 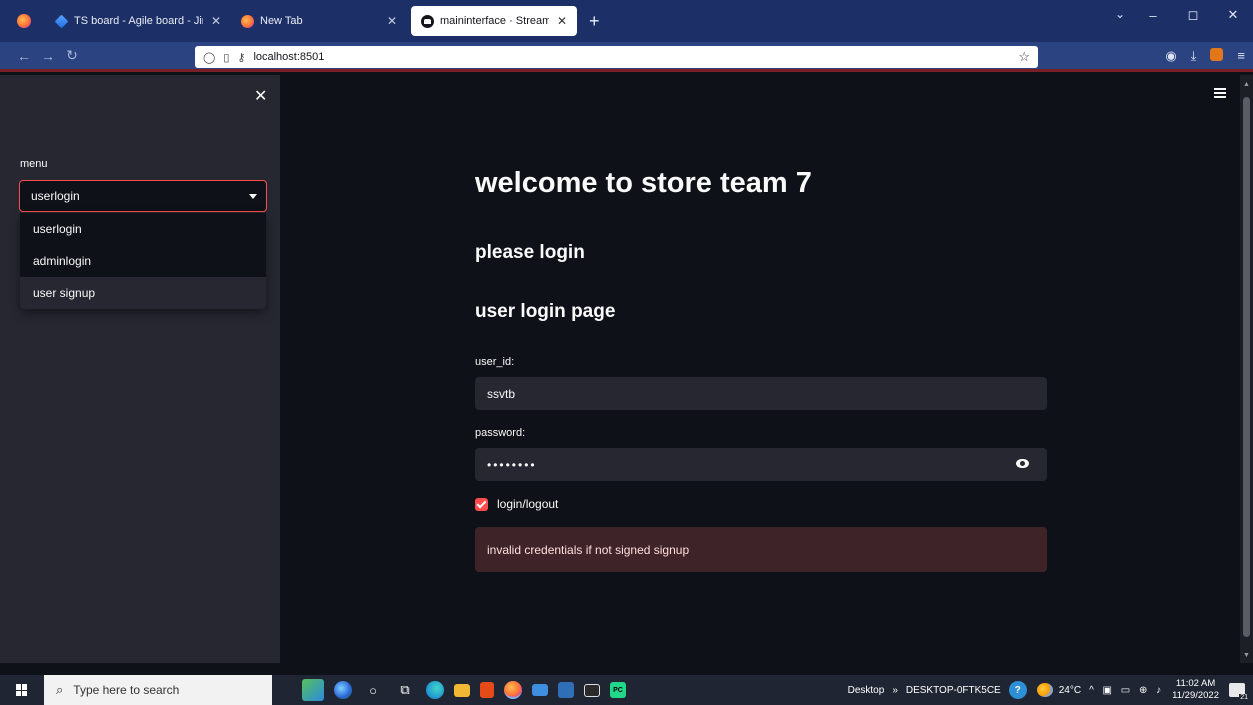 What do you see at coordinates (427, 21) in the screenshot?
I see `streamlit-icon` at bounding box center [427, 21].